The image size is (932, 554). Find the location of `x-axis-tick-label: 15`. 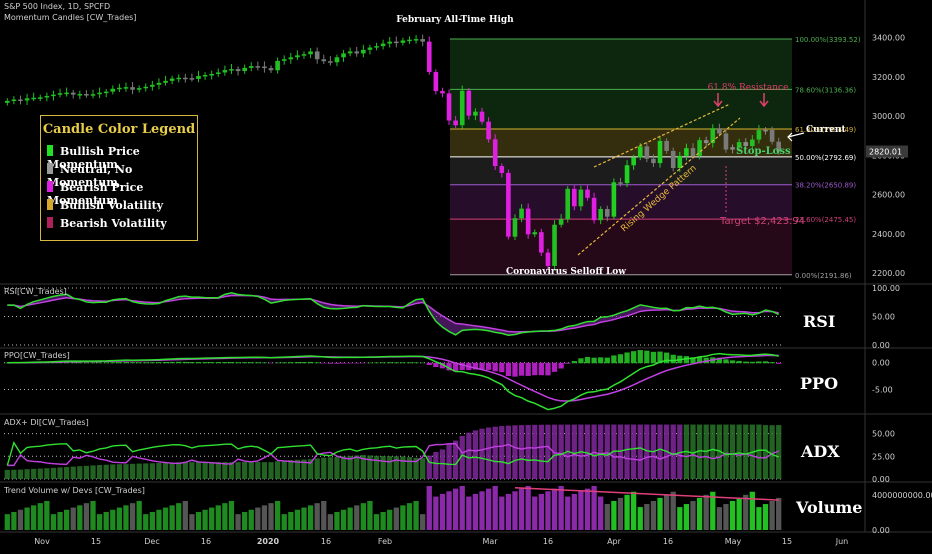

x-axis-tick-label: 15 is located at coordinates (787, 541).